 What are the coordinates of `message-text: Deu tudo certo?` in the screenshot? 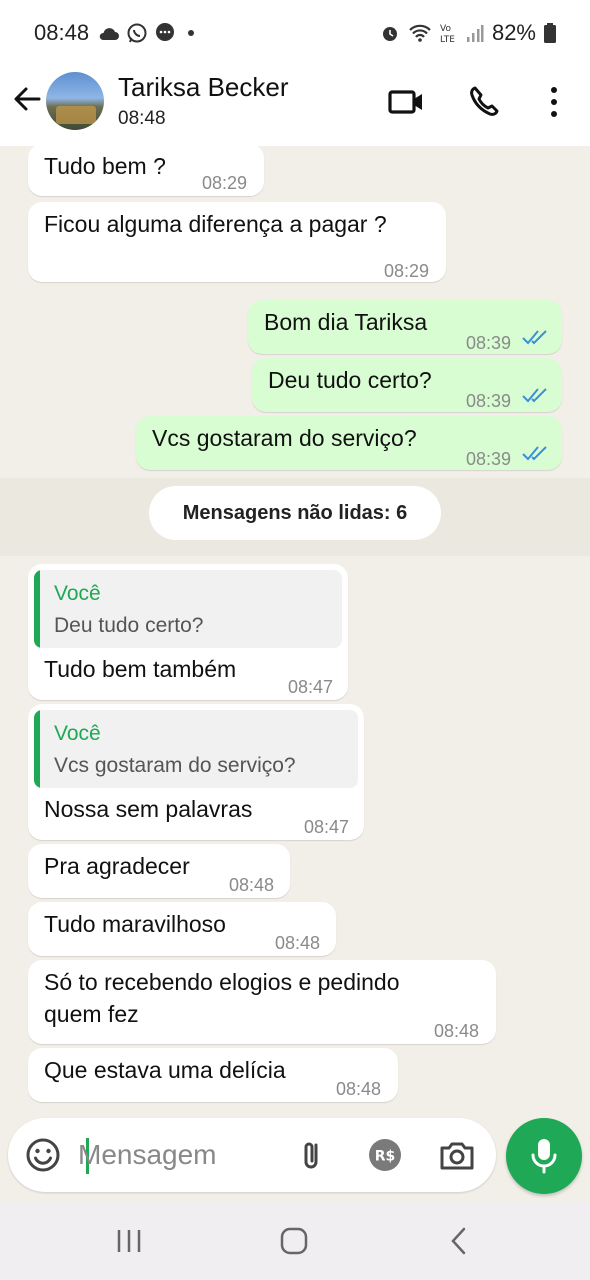 It's located at (350, 380).